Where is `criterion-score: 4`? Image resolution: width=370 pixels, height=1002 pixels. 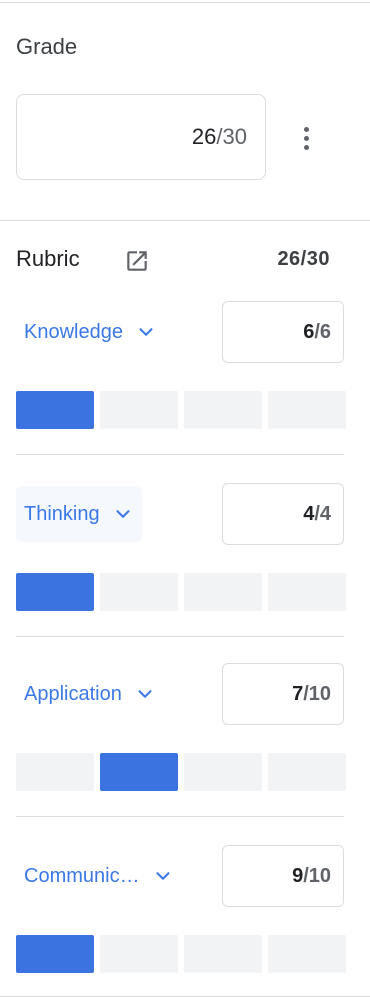 criterion-score: 4 is located at coordinates (309, 513).